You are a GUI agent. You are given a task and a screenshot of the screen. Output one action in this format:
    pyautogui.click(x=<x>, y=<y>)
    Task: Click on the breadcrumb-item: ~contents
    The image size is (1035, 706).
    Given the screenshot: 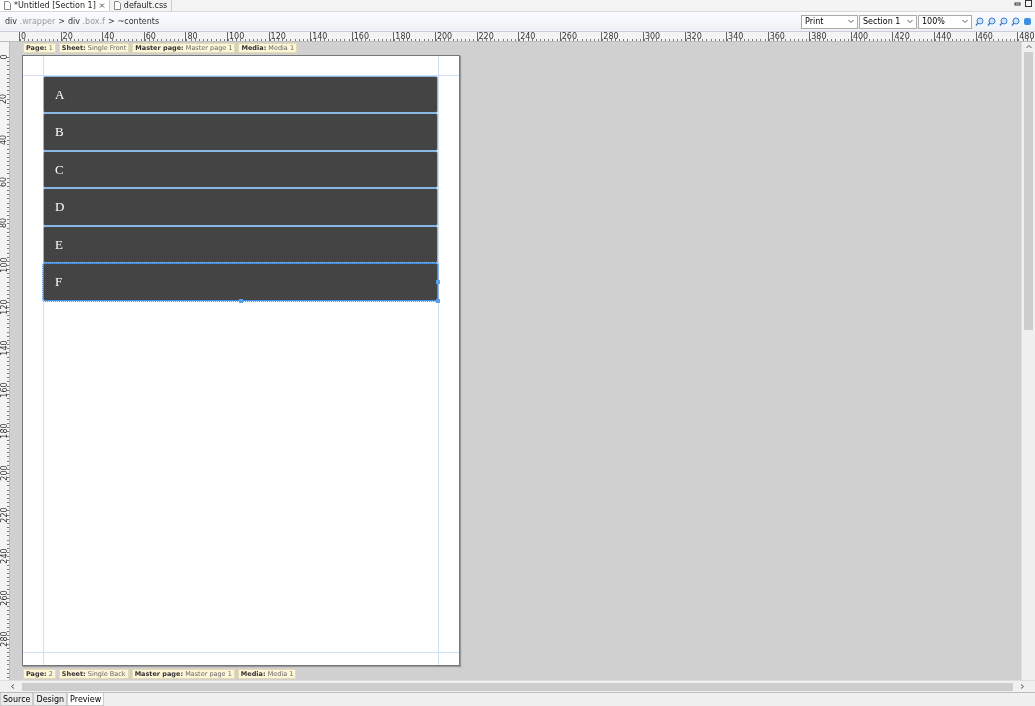 What is the action you would take?
    pyautogui.click(x=138, y=21)
    